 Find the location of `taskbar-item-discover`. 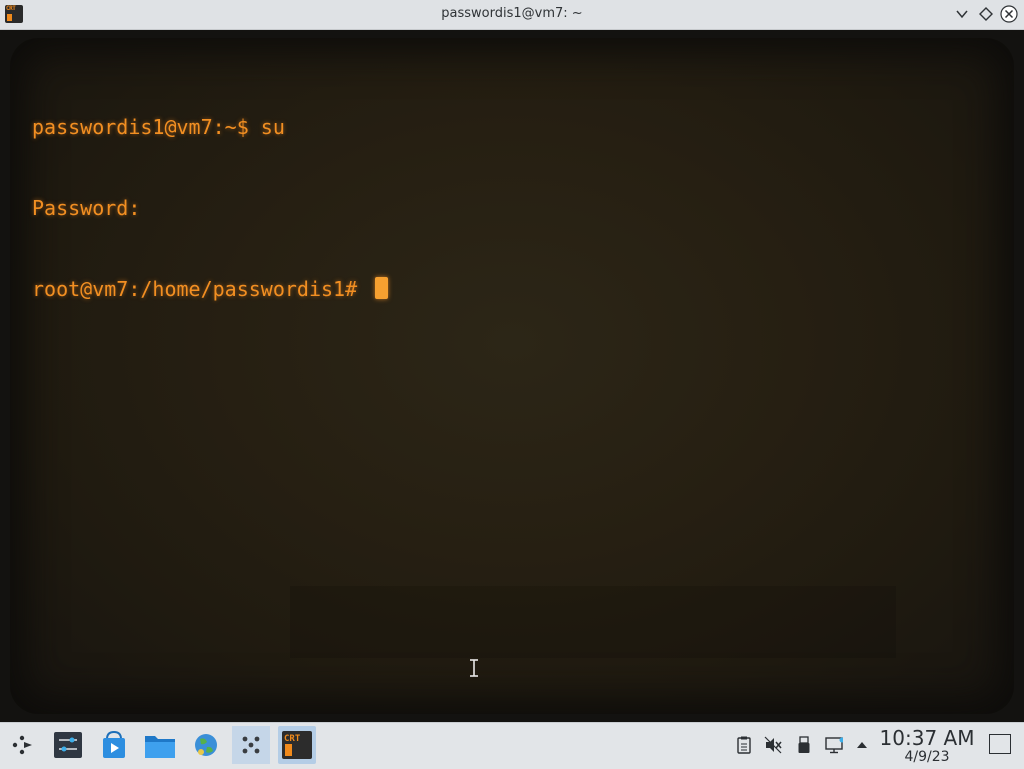

taskbar-item-discover is located at coordinates (114, 745).